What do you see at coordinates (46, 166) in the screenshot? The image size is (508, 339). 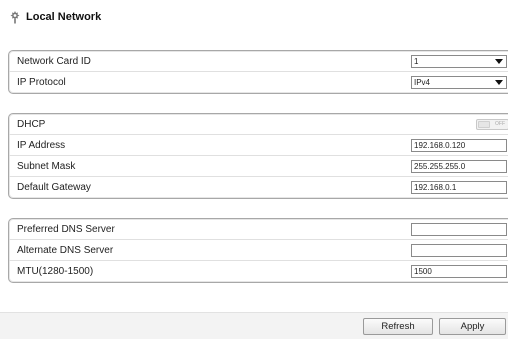 I see `subnet-mask-label: Subnet Mask` at bounding box center [46, 166].